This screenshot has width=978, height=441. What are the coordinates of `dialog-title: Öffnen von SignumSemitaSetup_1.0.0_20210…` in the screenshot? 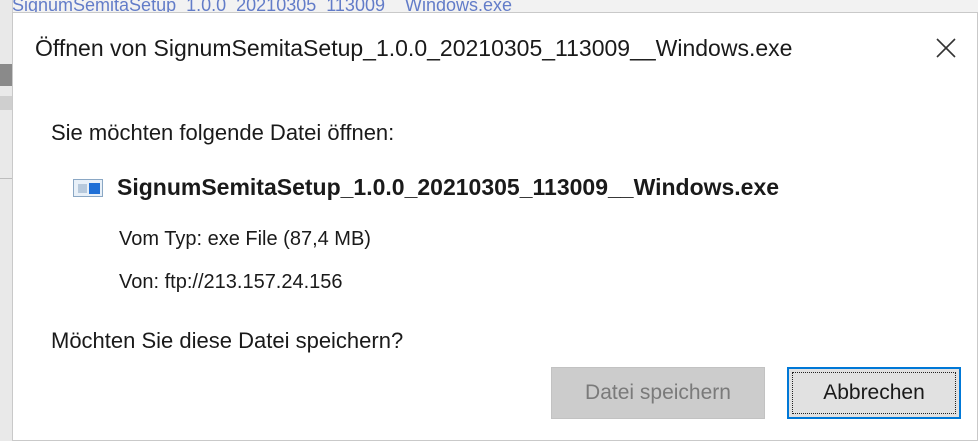 It's located at (414, 48).